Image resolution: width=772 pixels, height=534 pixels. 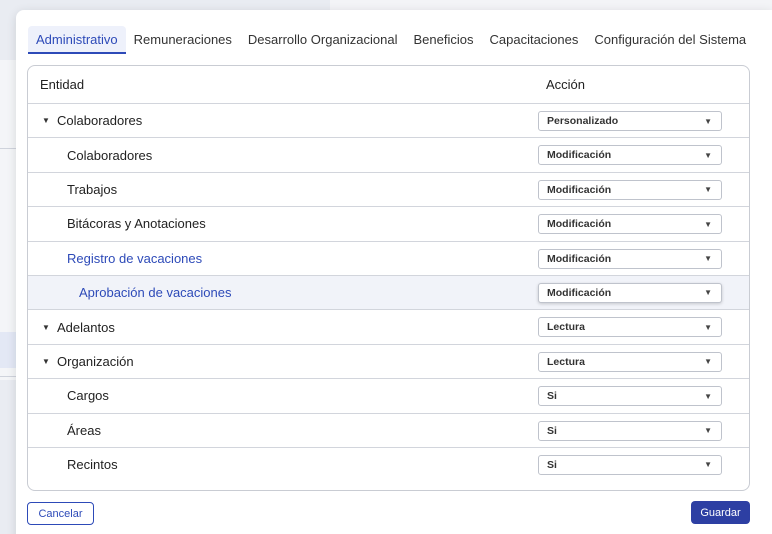 I want to click on entity-name: Aprobación de vacaciones, so click(x=155, y=293).